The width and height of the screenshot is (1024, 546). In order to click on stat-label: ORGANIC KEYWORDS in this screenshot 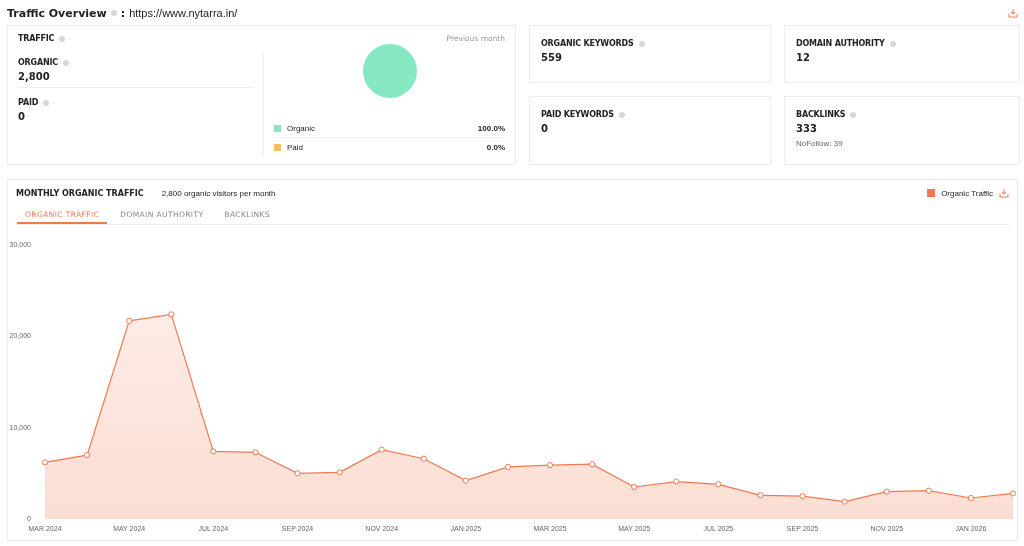, I will do `click(587, 43)`.